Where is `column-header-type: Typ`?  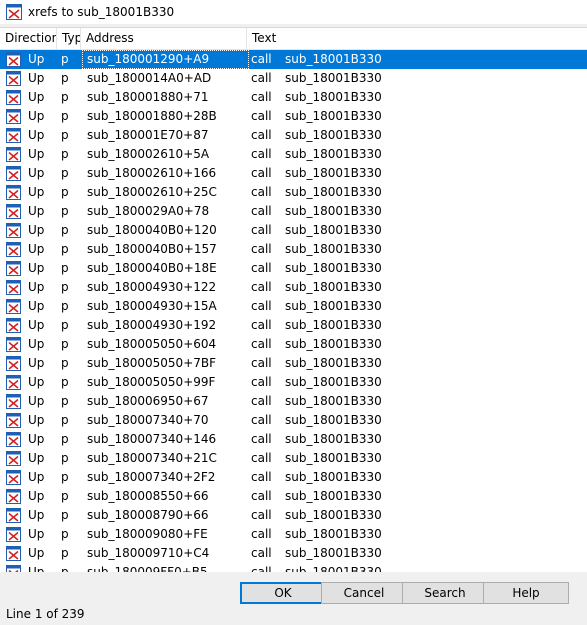 column-header-type: Typ is located at coordinates (69, 38).